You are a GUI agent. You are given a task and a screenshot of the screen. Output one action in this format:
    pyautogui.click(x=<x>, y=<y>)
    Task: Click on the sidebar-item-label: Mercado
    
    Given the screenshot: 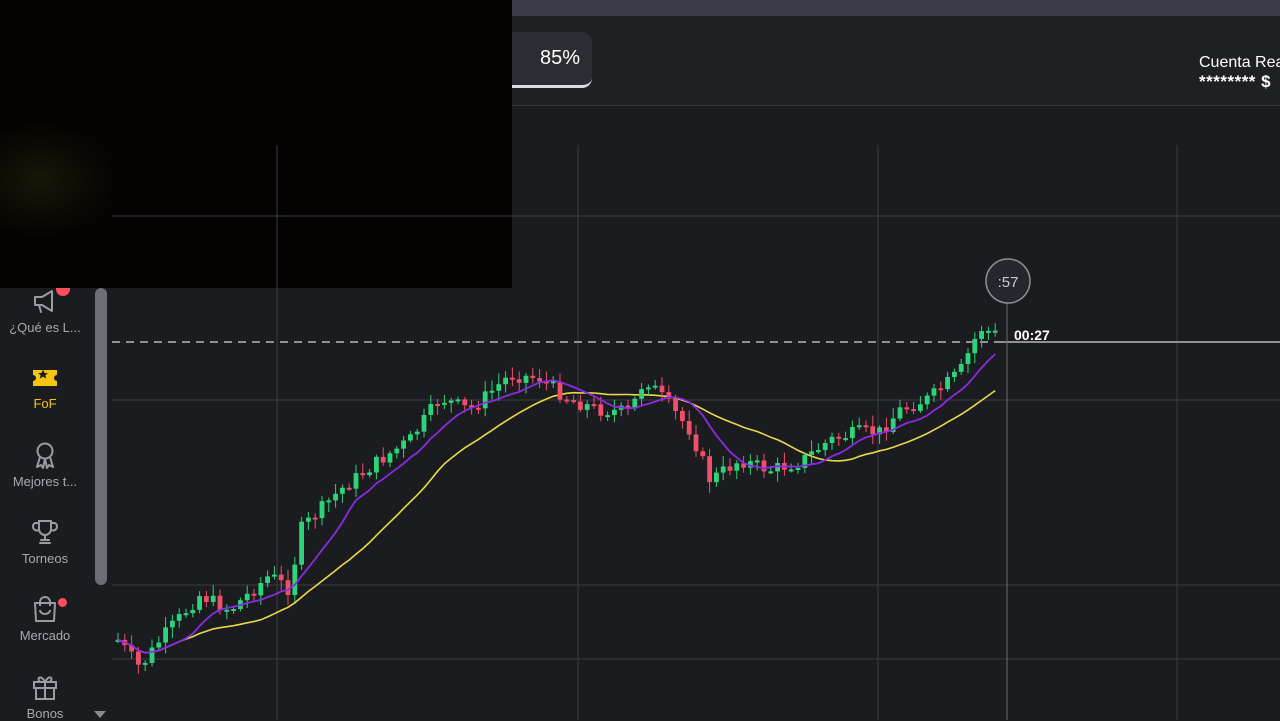 What is the action you would take?
    pyautogui.click(x=45, y=635)
    